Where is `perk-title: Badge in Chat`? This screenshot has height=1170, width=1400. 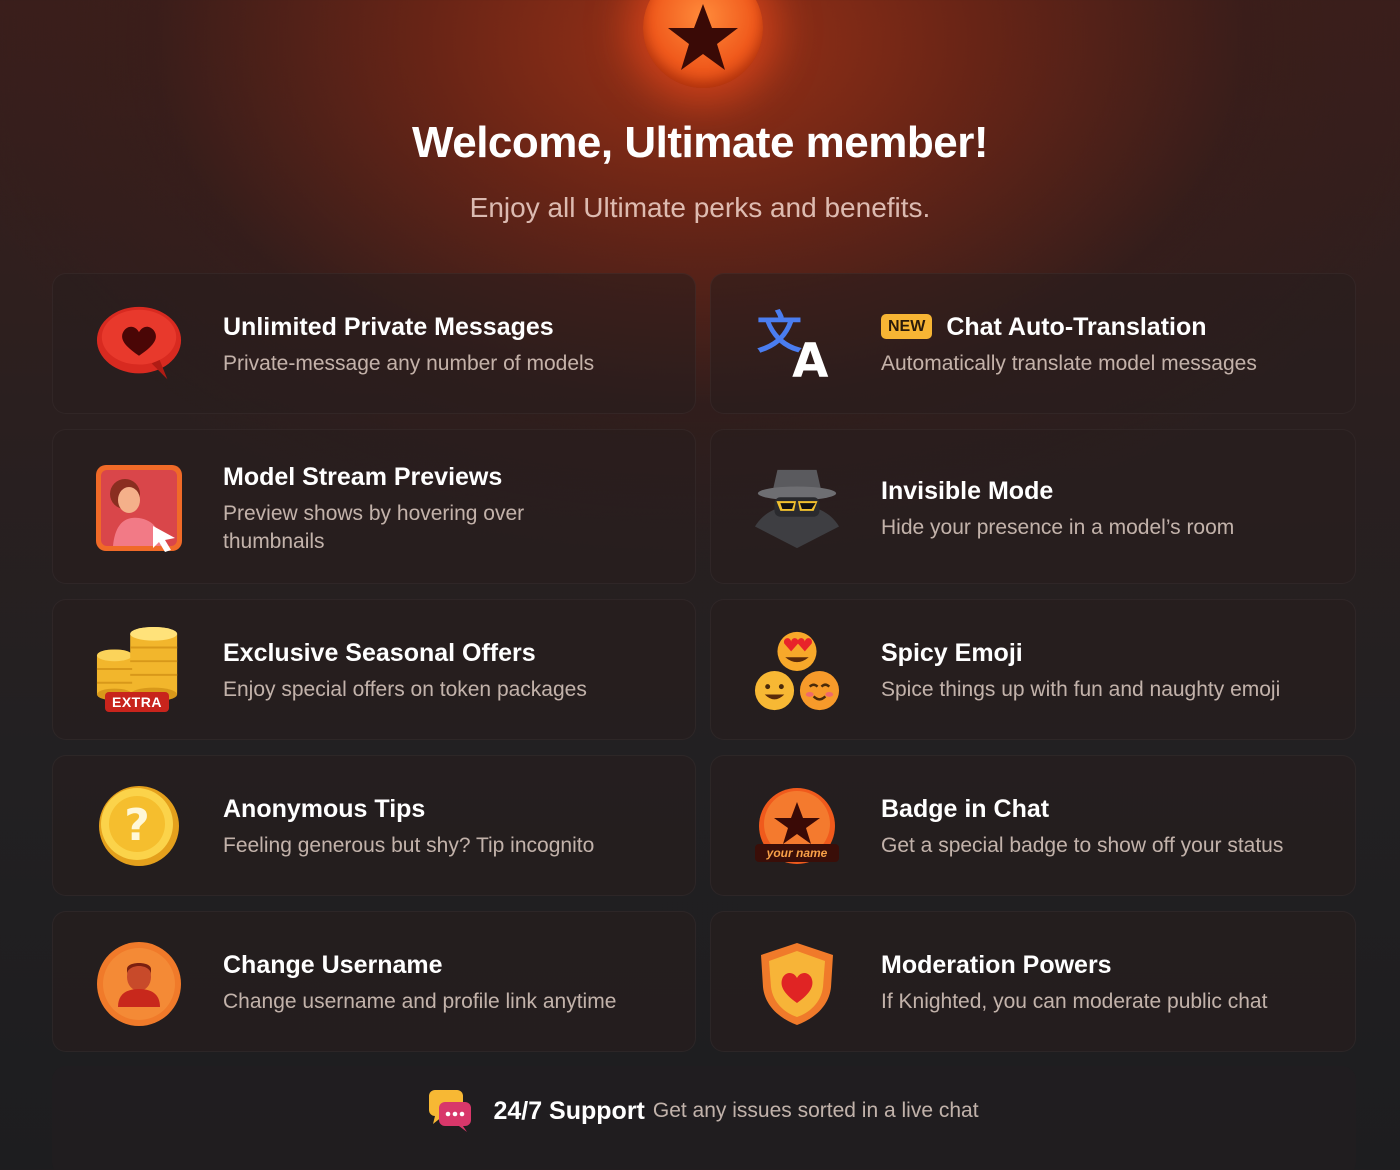 perk-title: Badge in Chat is located at coordinates (965, 809).